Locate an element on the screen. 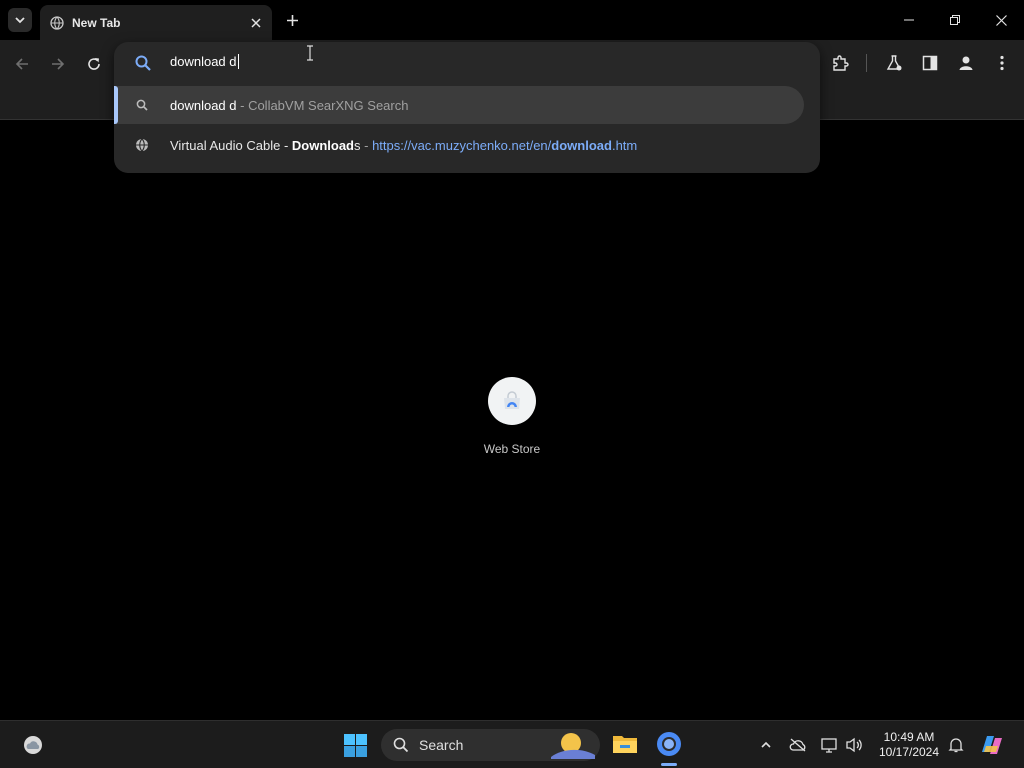  show-hidden-icons-button is located at coordinates (766, 745).